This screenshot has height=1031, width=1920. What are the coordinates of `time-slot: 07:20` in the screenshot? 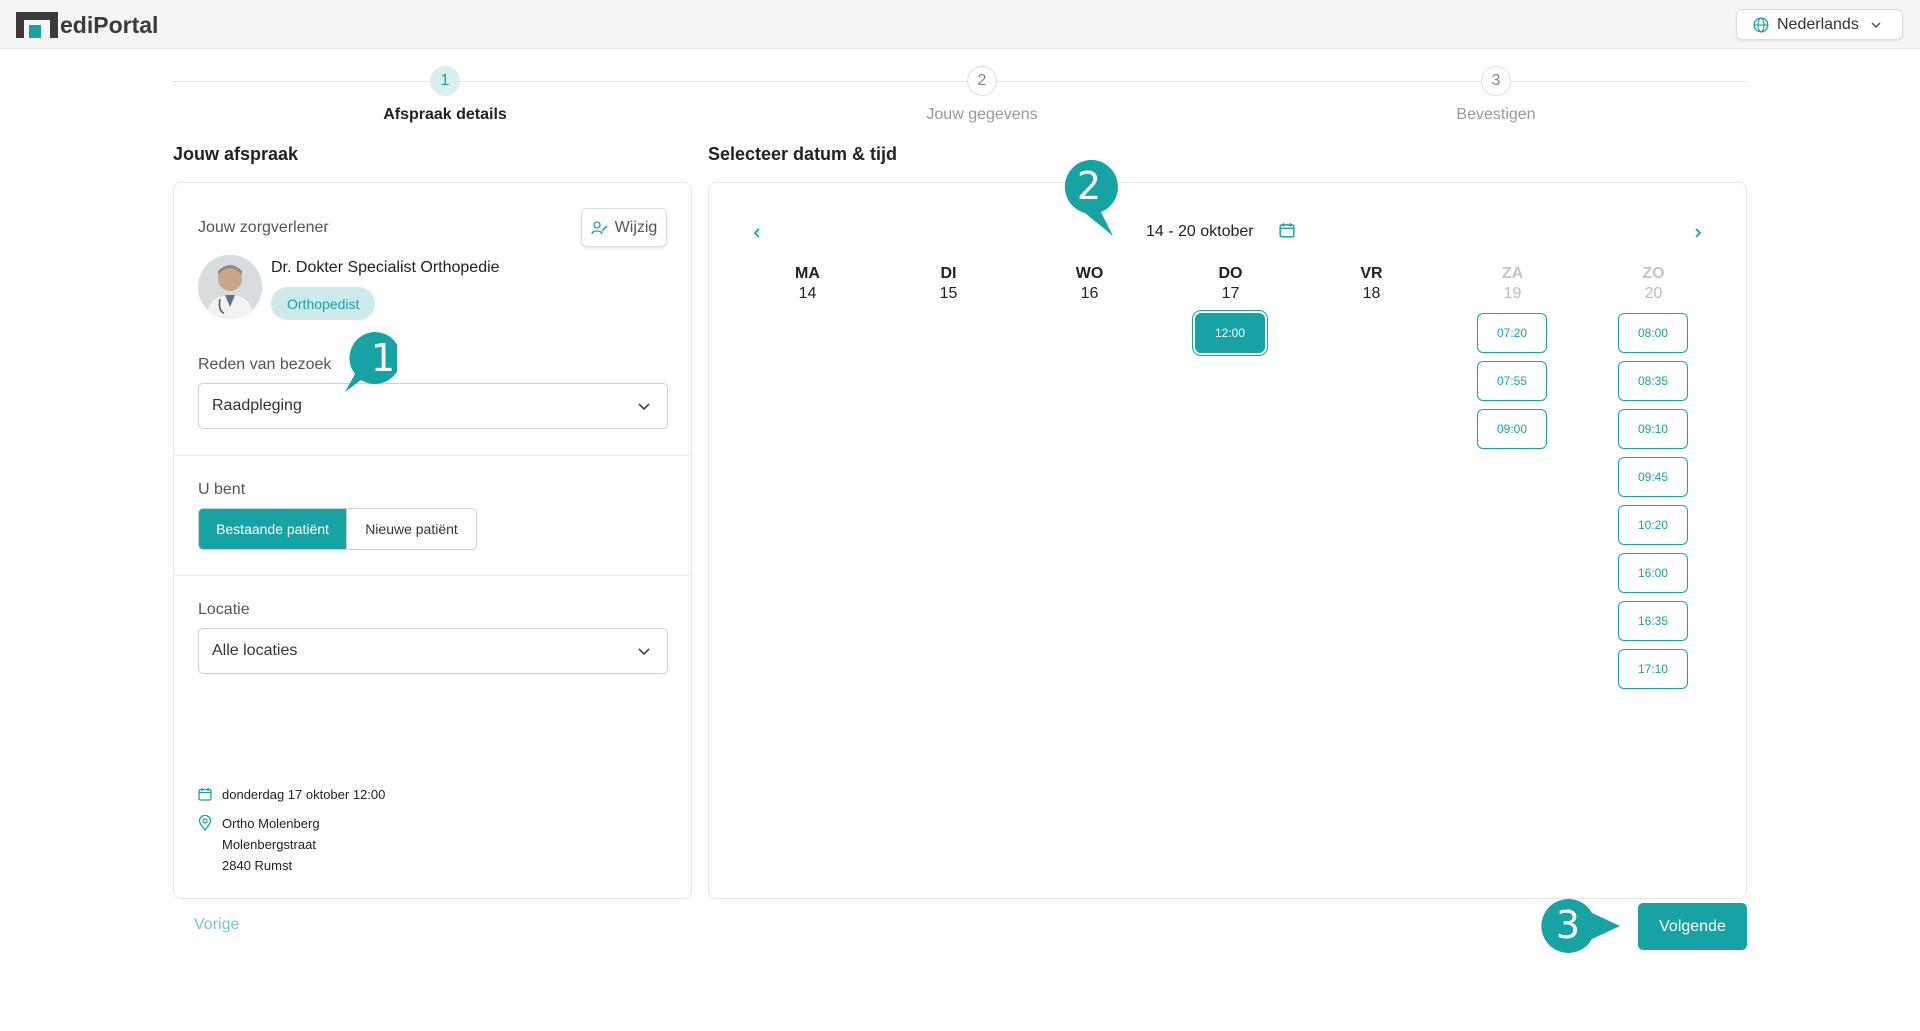 It's located at (1512, 333).